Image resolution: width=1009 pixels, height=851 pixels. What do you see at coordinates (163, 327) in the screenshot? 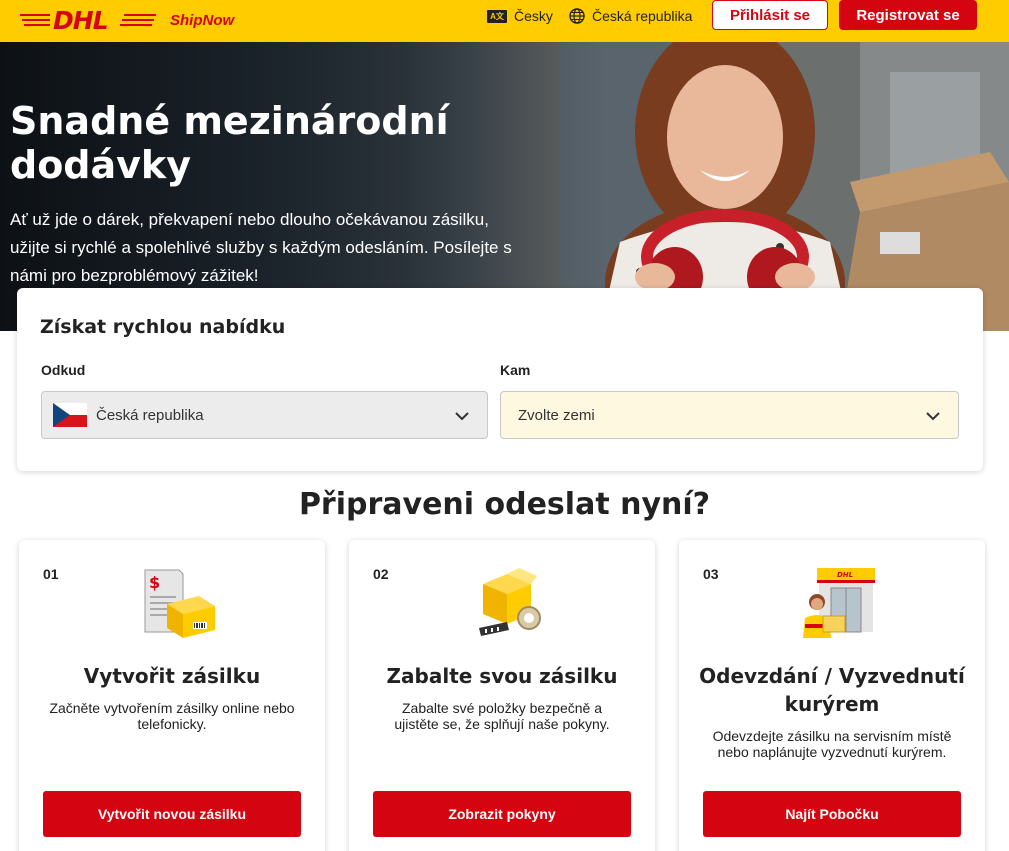
I see `quick-quote-title: Získat rychlou nabídku` at bounding box center [163, 327].